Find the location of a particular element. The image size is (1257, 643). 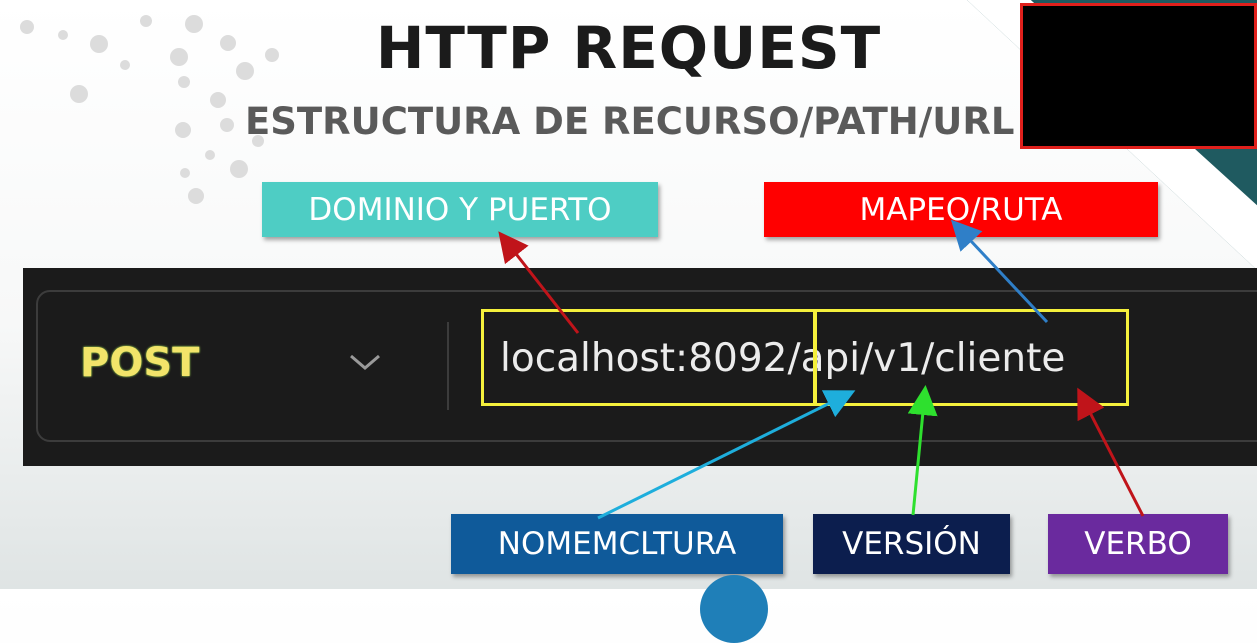

http-method-select: POST is located at coordinates (139, 363).